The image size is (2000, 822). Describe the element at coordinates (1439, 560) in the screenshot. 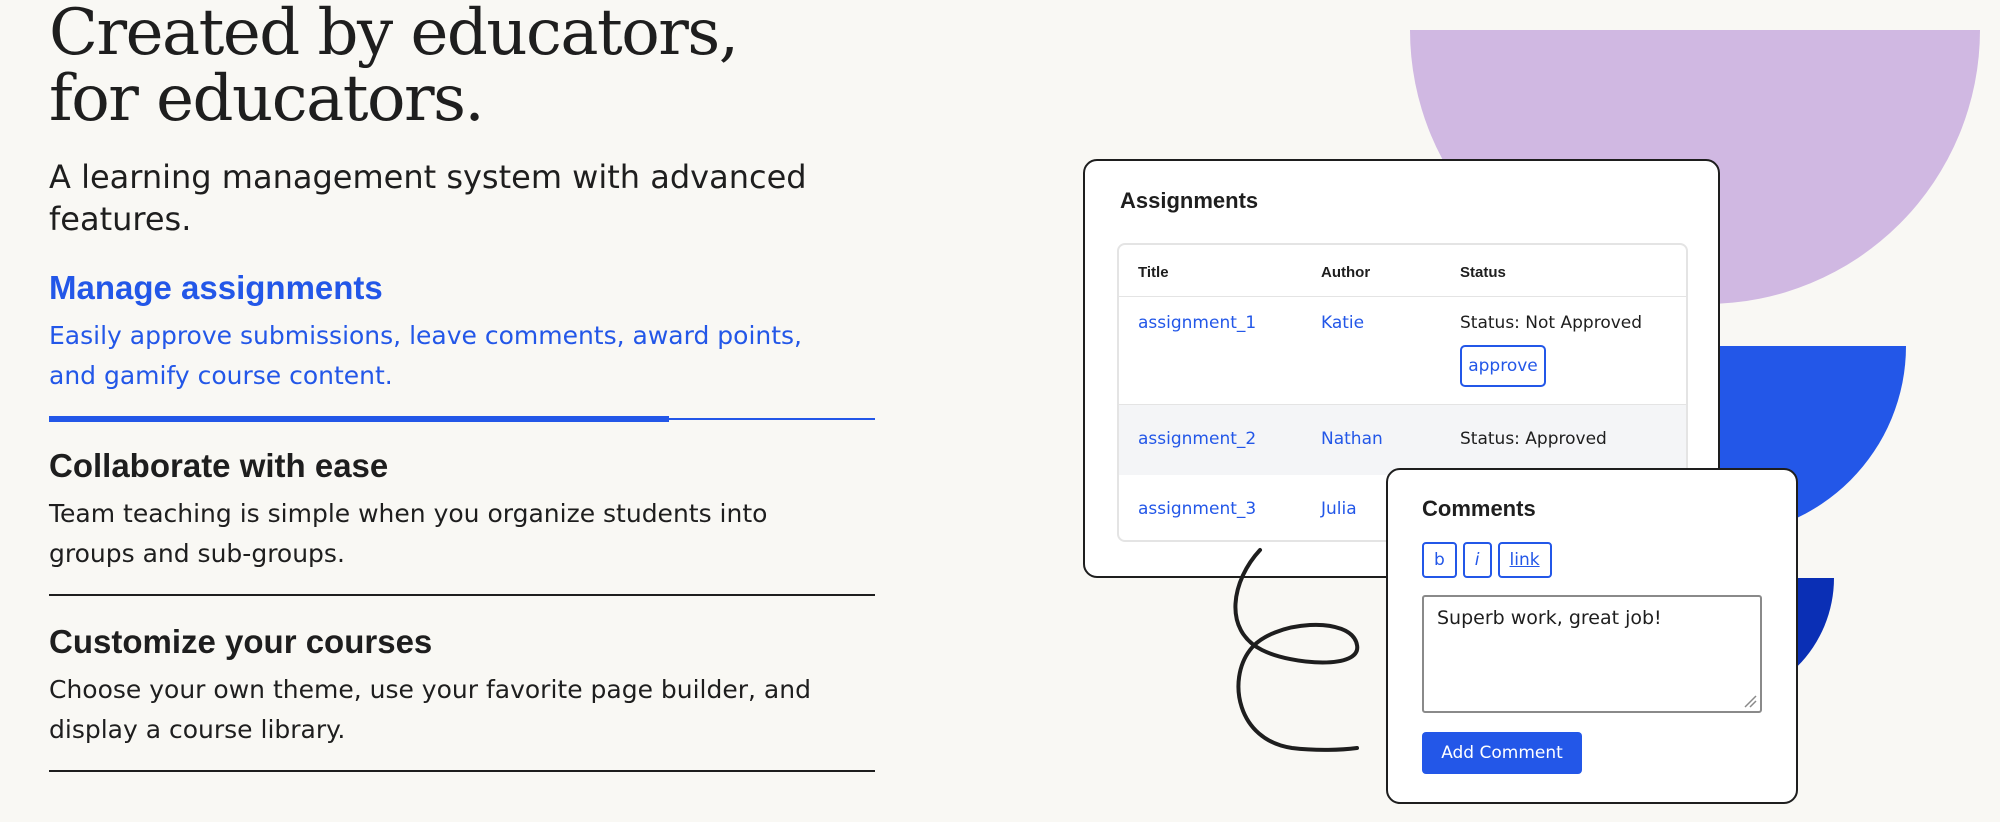

I see `bold-button: b` at that location.